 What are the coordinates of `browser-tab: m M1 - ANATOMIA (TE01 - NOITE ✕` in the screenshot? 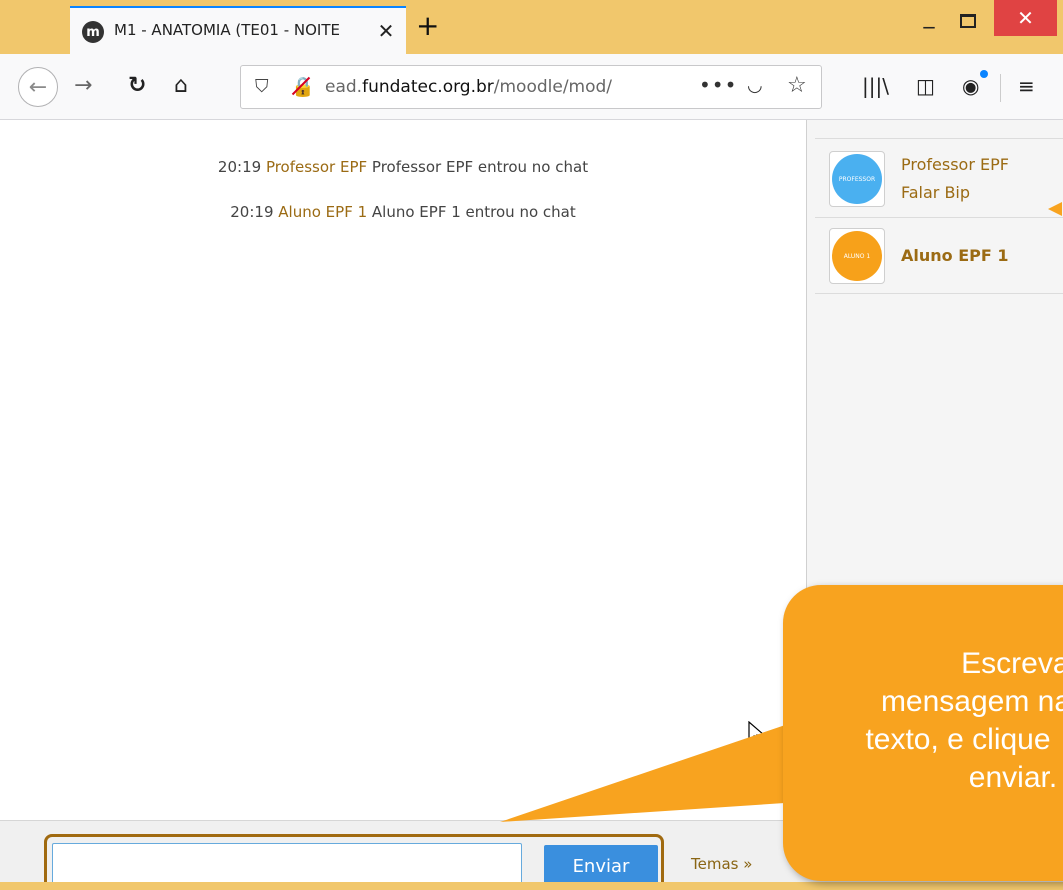 It's located at (238, 30).